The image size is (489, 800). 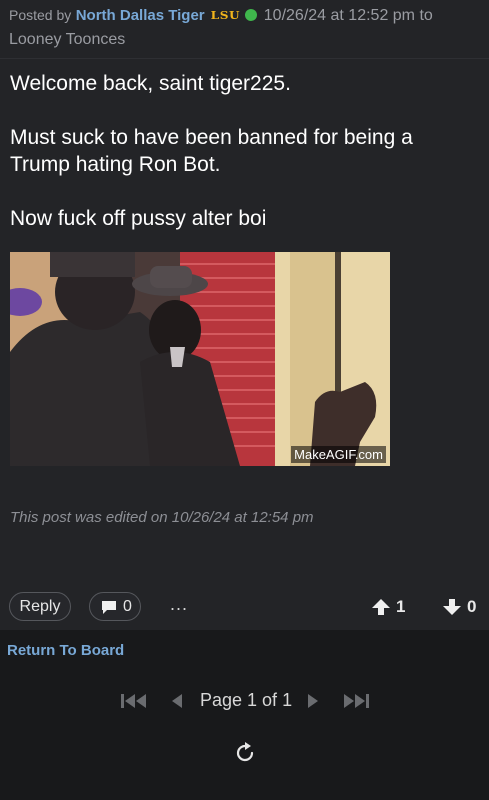 I want to click on divider, so click(x=244, y=58).